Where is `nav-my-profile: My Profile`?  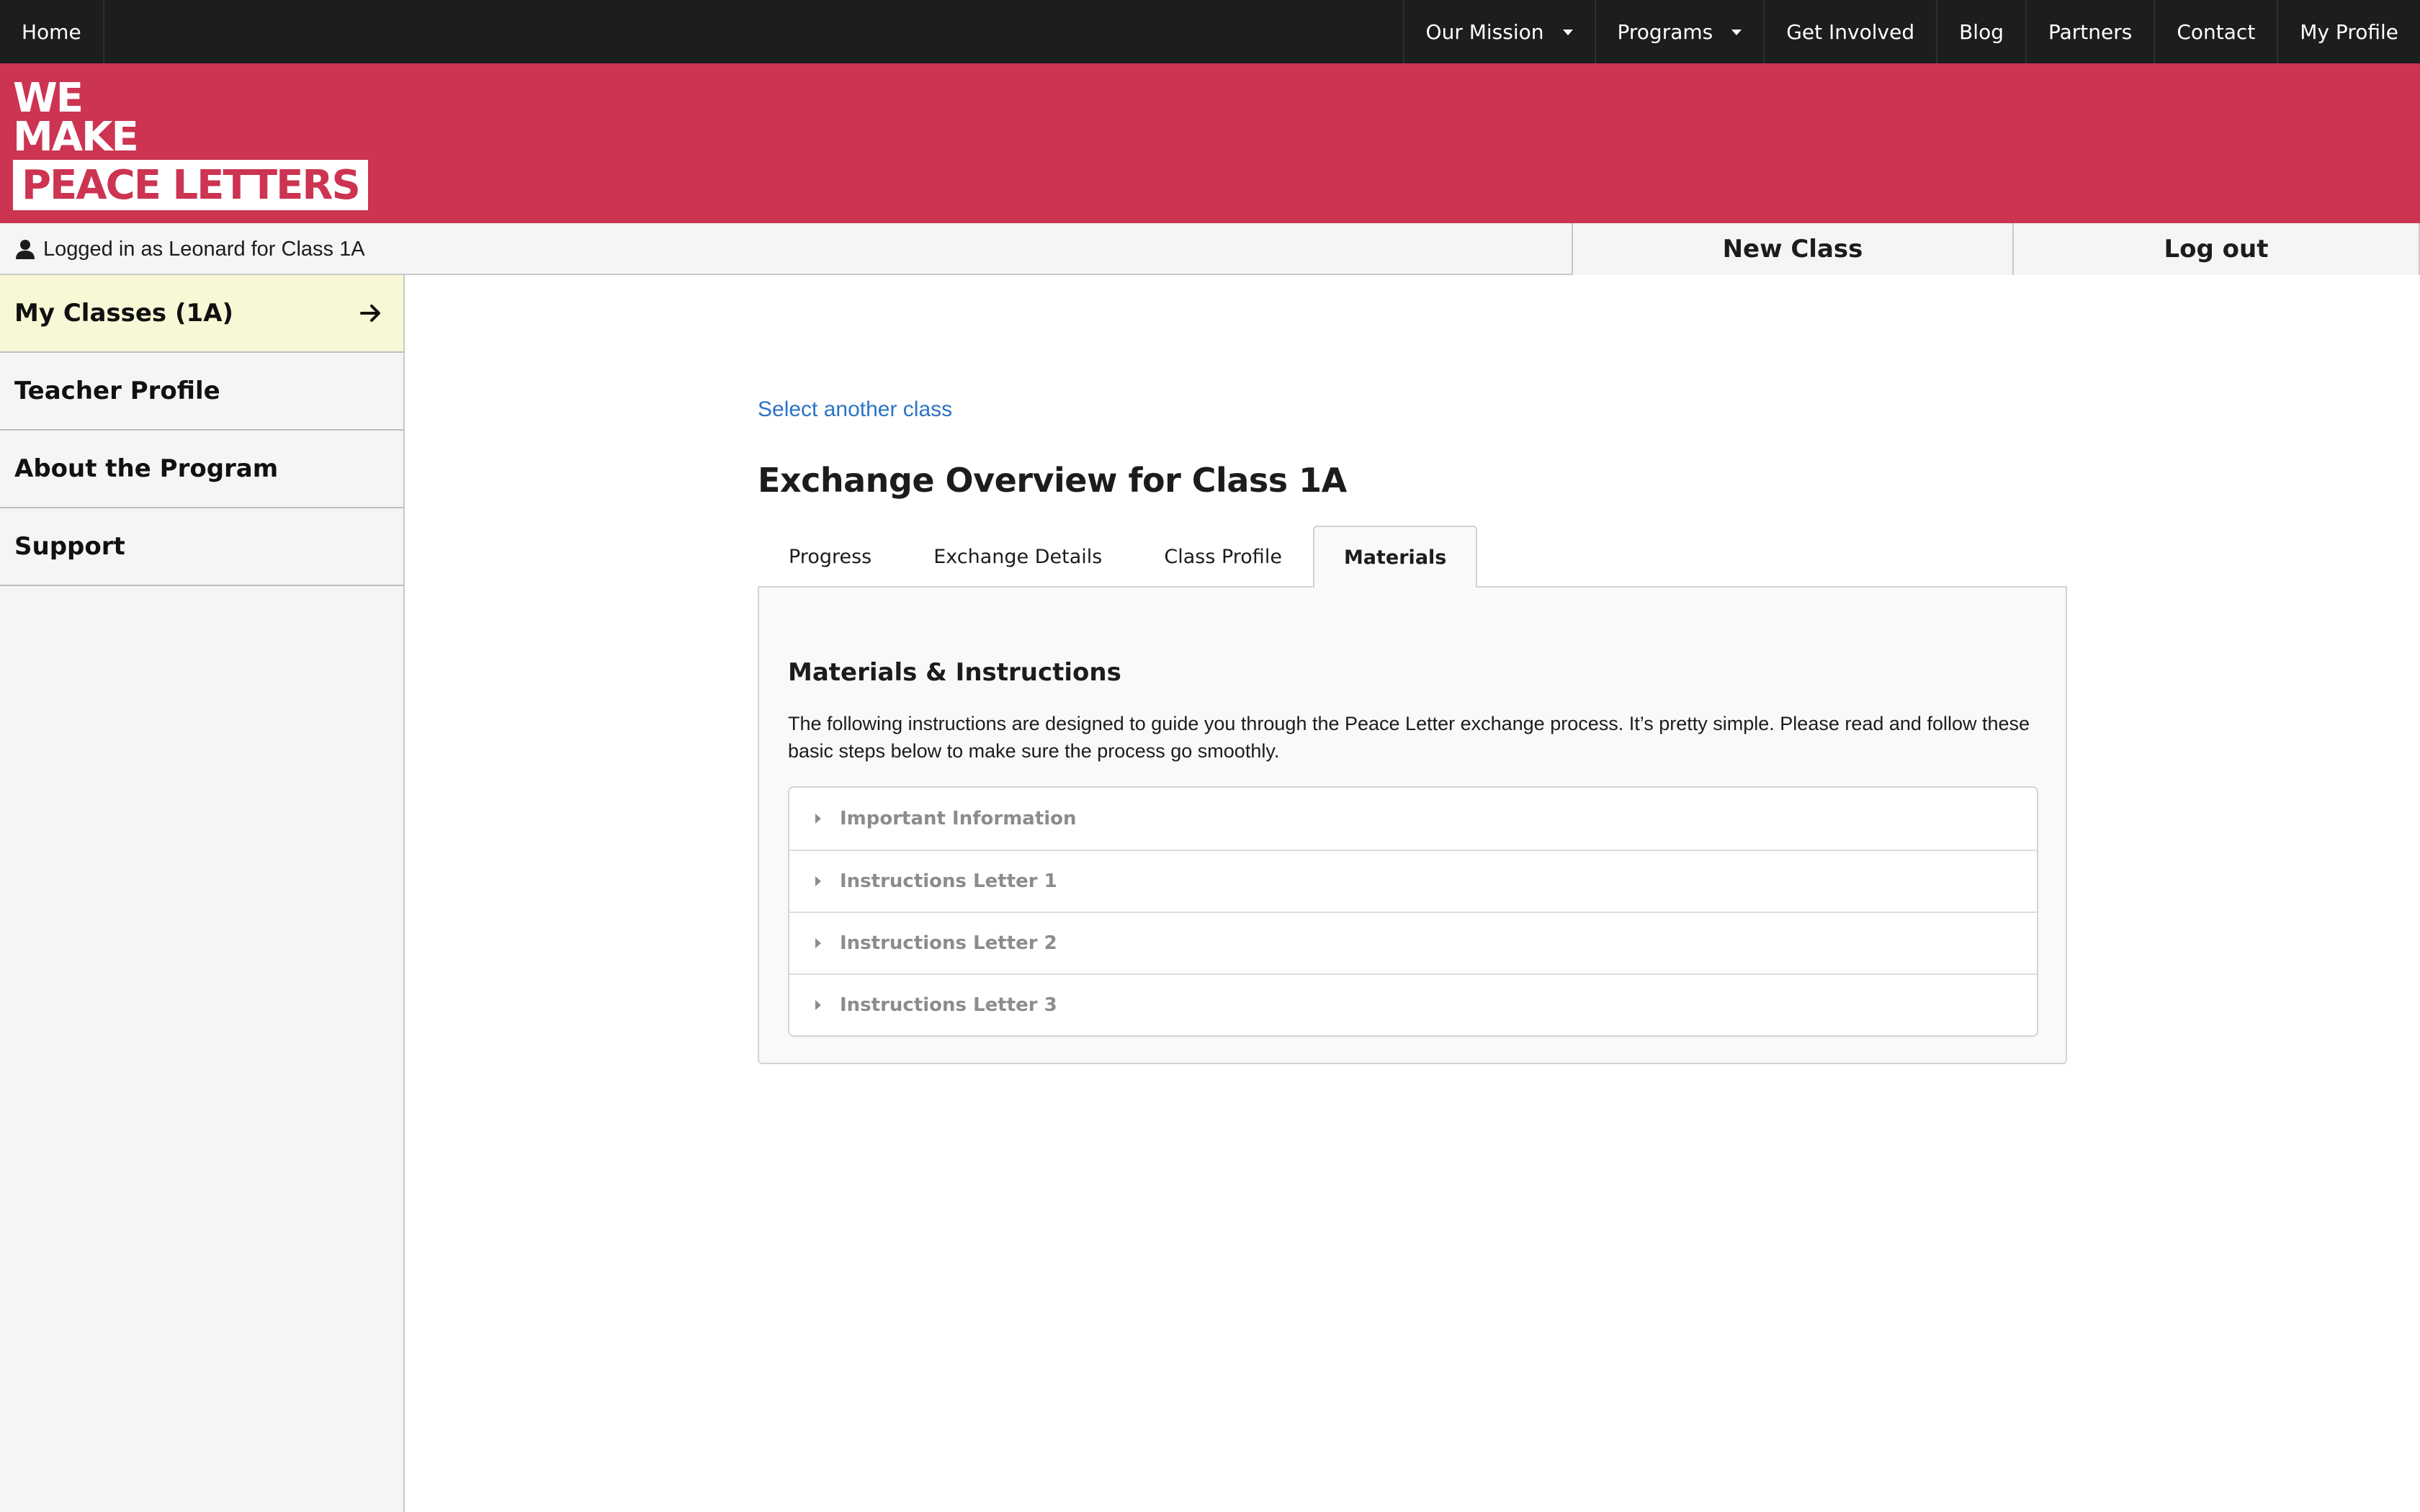 nav-my-profile: My Profile is located at coordinates (2348, 31).